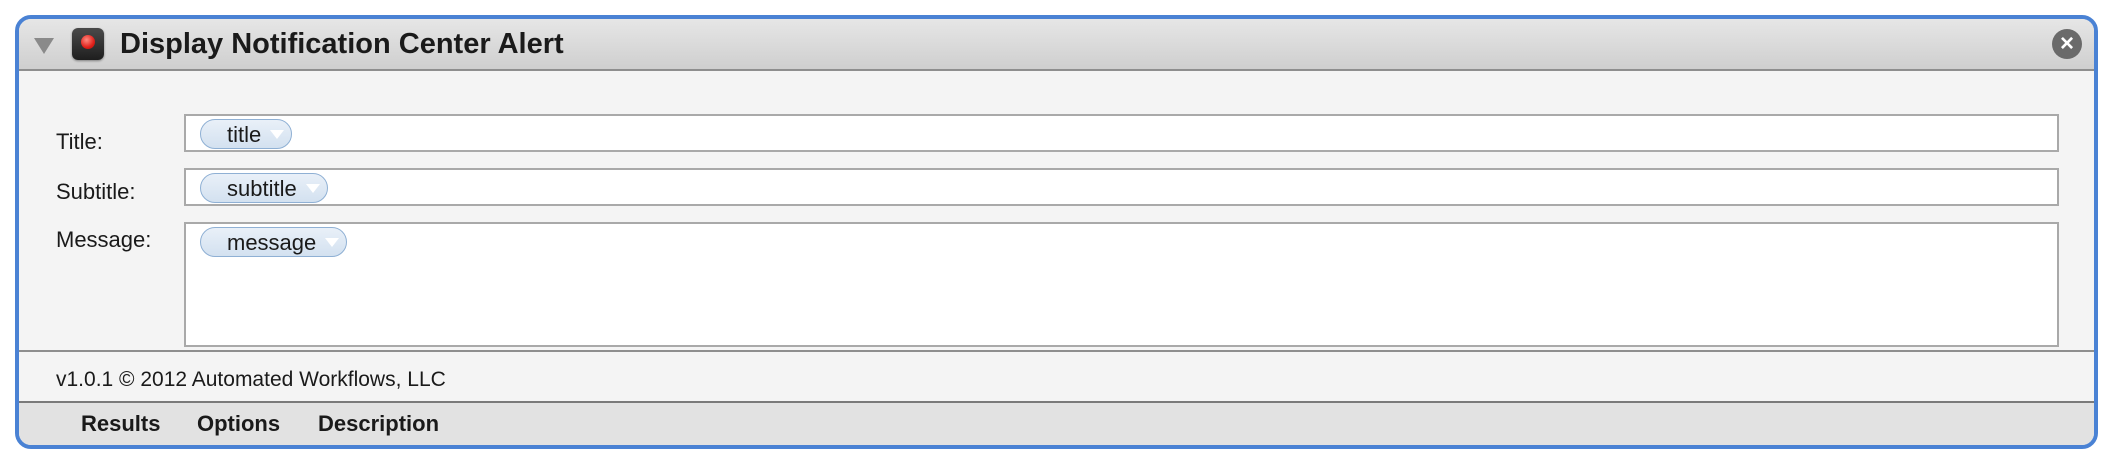 The height and width of the screenshot is (468, 2118). I want to click on subtitle-variable-token: subtitle, so click(264, 188).